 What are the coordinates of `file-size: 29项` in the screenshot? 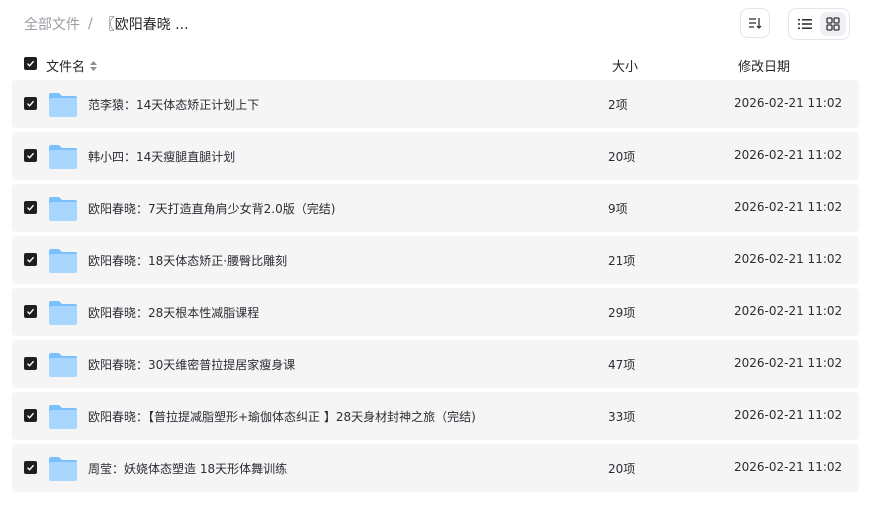 It's located at (622, 313).